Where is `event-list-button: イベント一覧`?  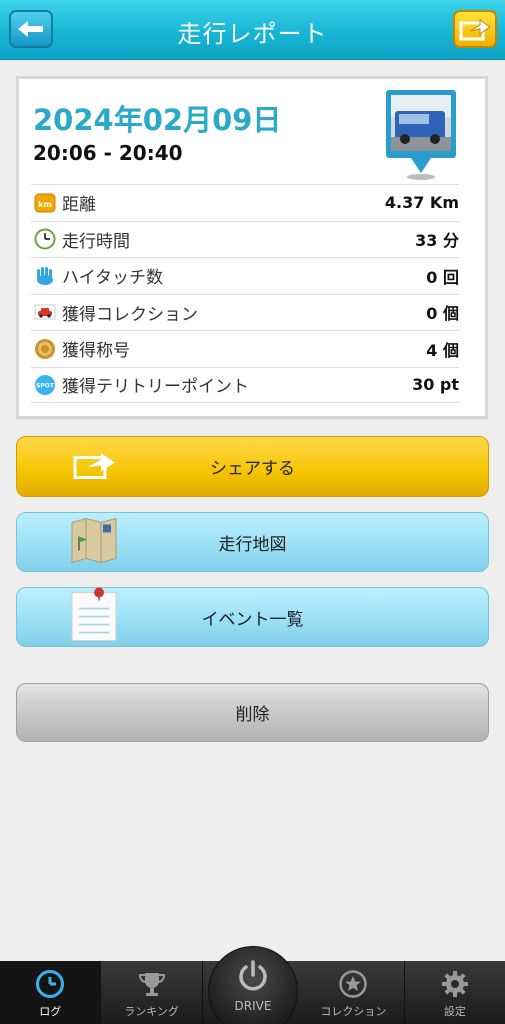 event-list-button: イベント一覧 is located at coordinates (252, 617).